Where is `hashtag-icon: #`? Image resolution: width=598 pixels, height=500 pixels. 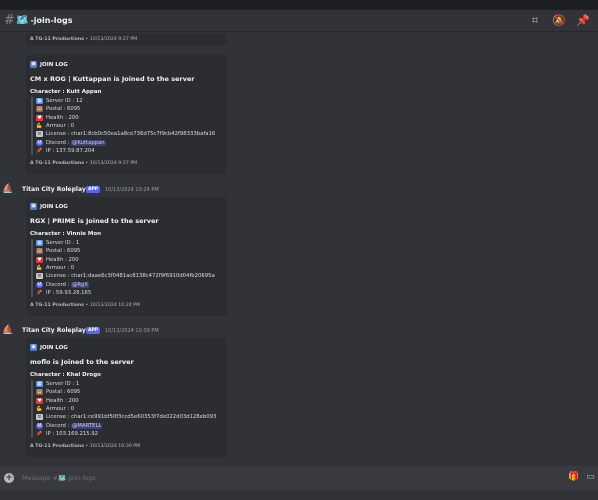 hashtag-icon: # is located at coordinates (9, 20).